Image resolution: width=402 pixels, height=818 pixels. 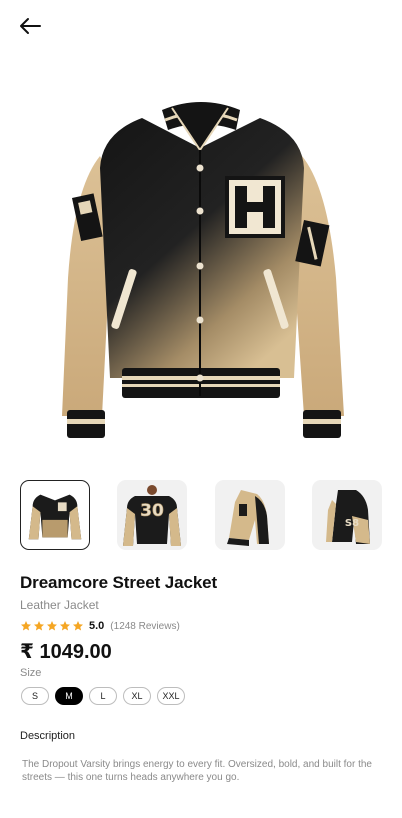 I want to click on size-option-l: L, so click(x=103, y=696).